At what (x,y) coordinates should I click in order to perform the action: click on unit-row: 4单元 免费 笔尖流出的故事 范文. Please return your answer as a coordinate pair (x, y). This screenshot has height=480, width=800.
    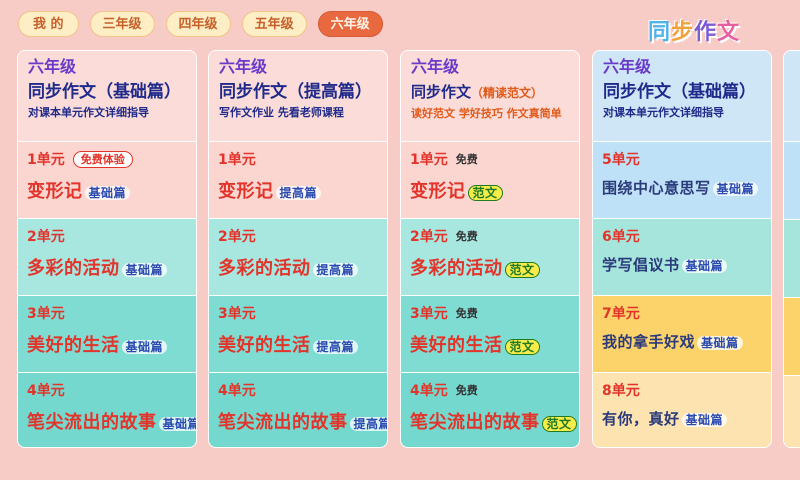
    Looking at the image, I should click on (490, 409).